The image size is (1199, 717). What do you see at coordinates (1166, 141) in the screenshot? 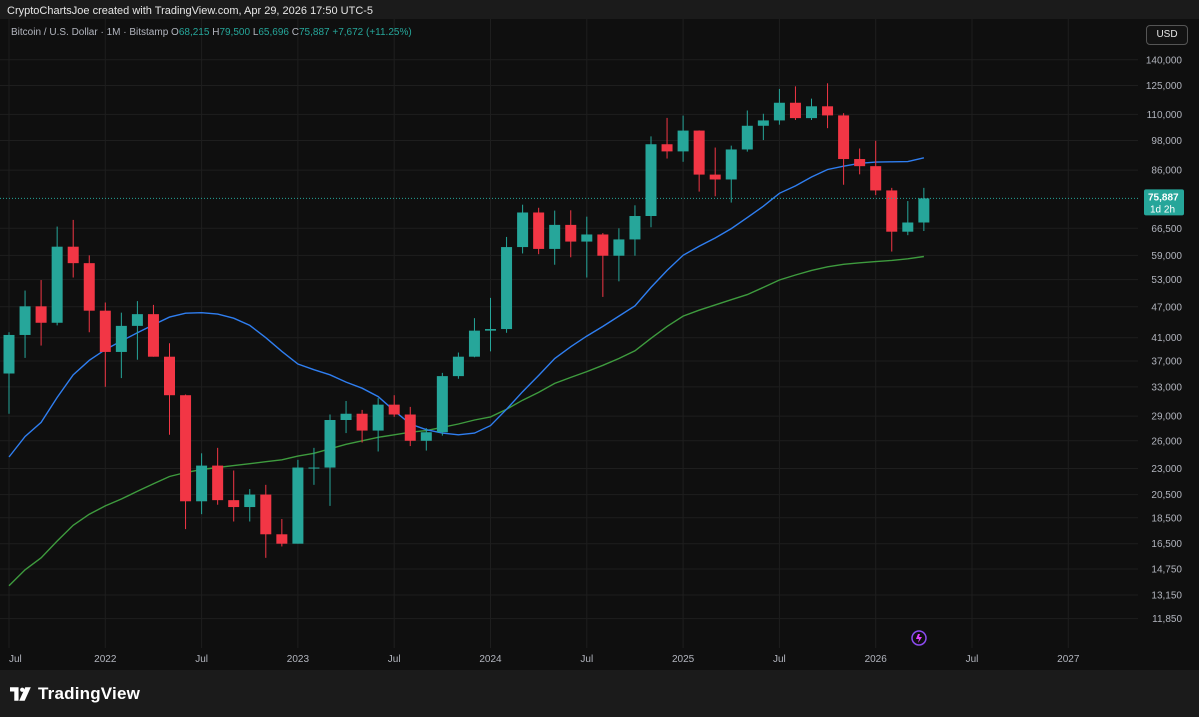
I see `price-tick-label: 98,000` at bounding box center [1166, 141].